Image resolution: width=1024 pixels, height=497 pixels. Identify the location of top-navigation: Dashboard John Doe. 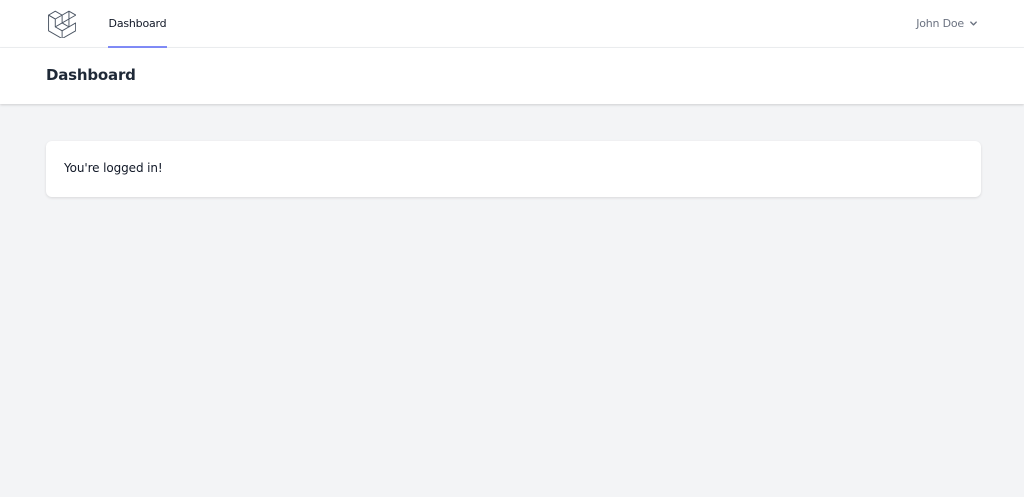
(512, 24).